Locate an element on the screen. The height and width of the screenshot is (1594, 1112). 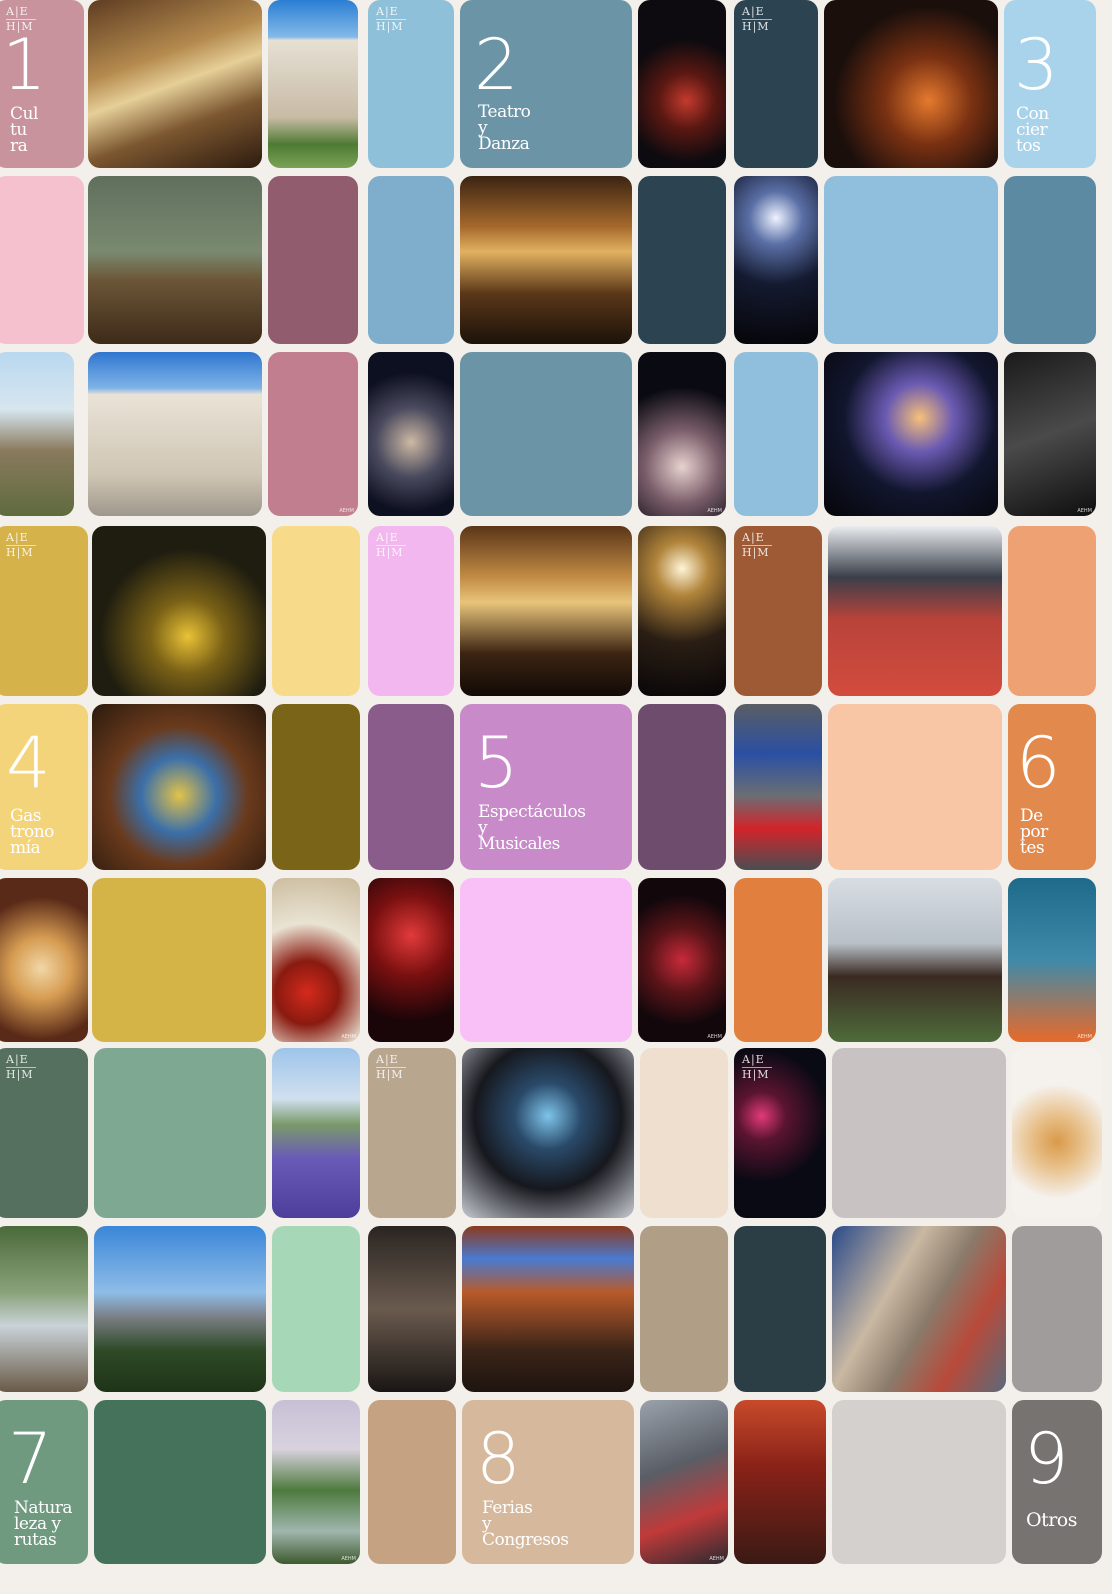
guitar-player-photo is located at coordinates (911, 84).